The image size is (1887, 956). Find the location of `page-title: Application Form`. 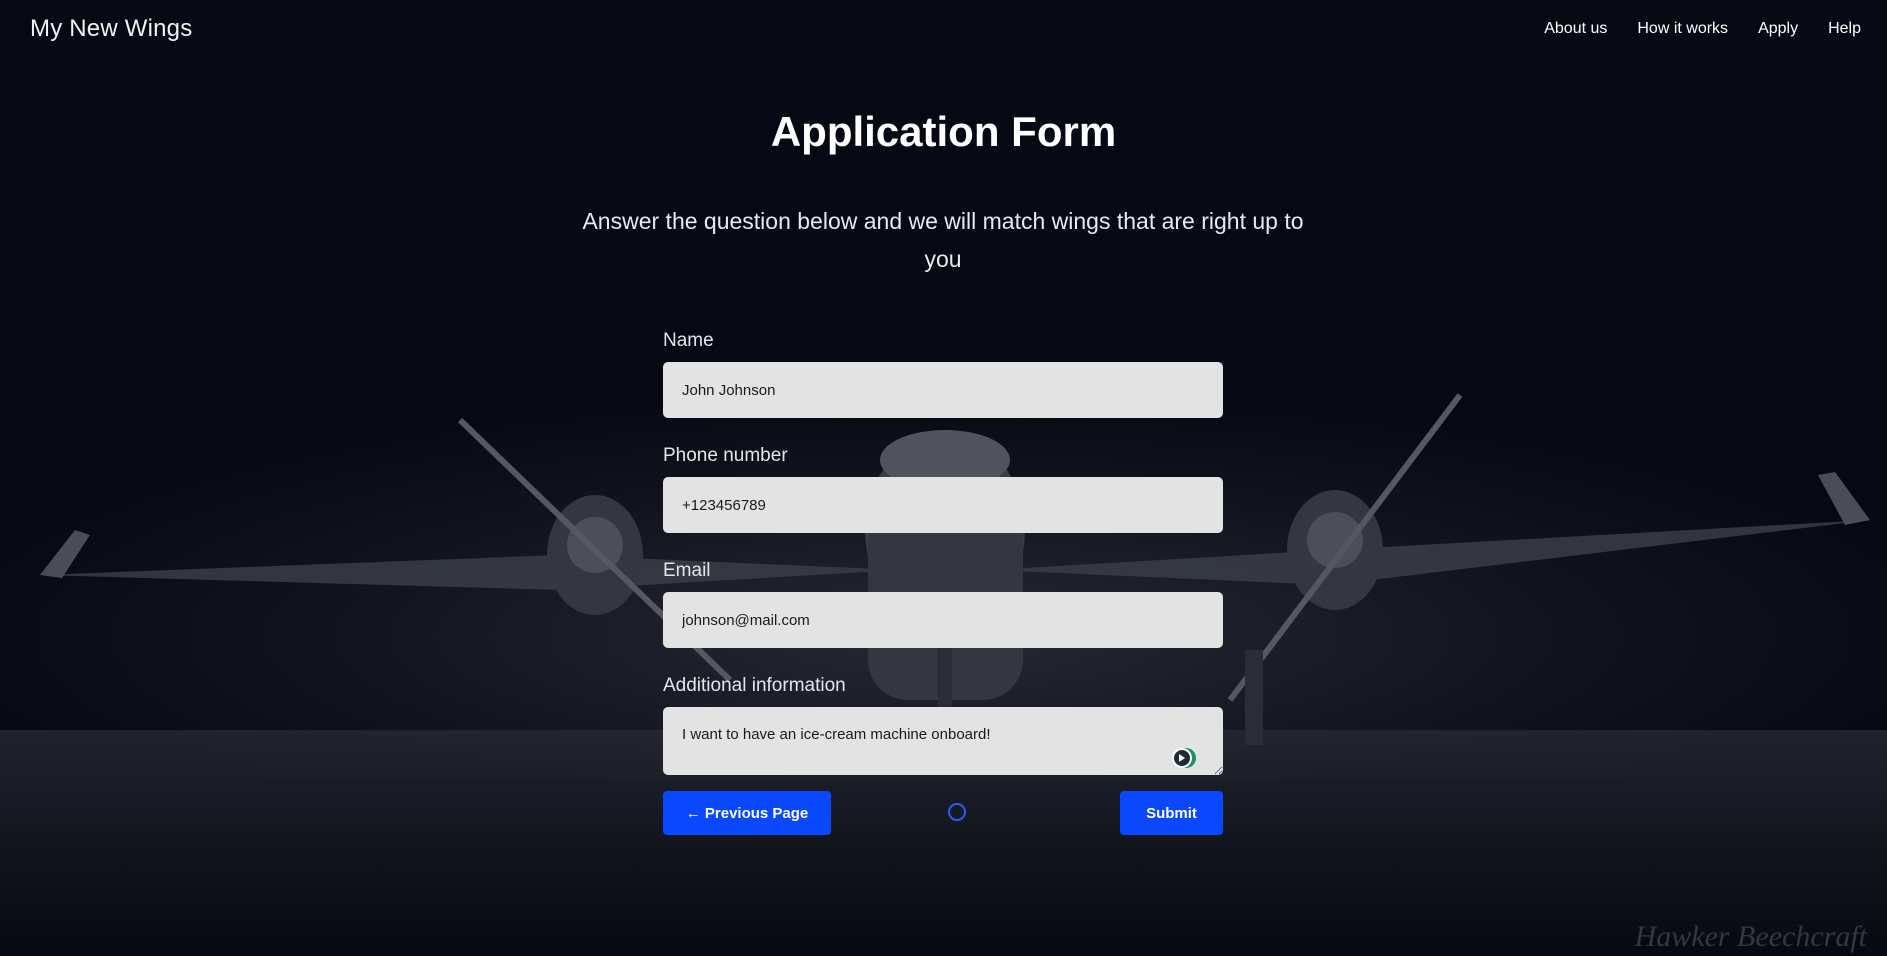

page-title: Application Form is located at coordinates (943, 131).